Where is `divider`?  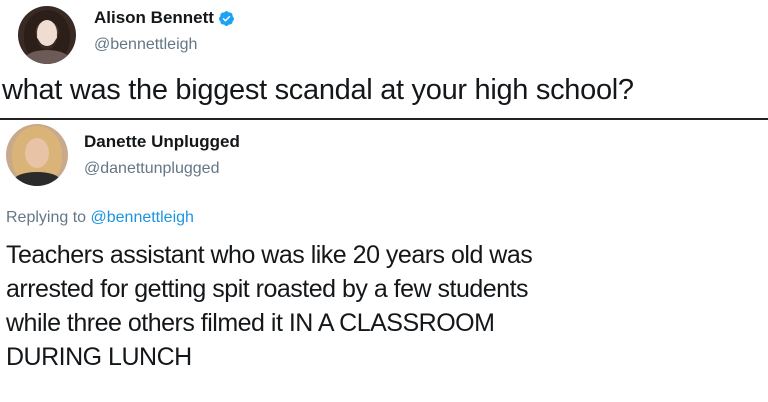
divider is located at coordinates (384, 119).